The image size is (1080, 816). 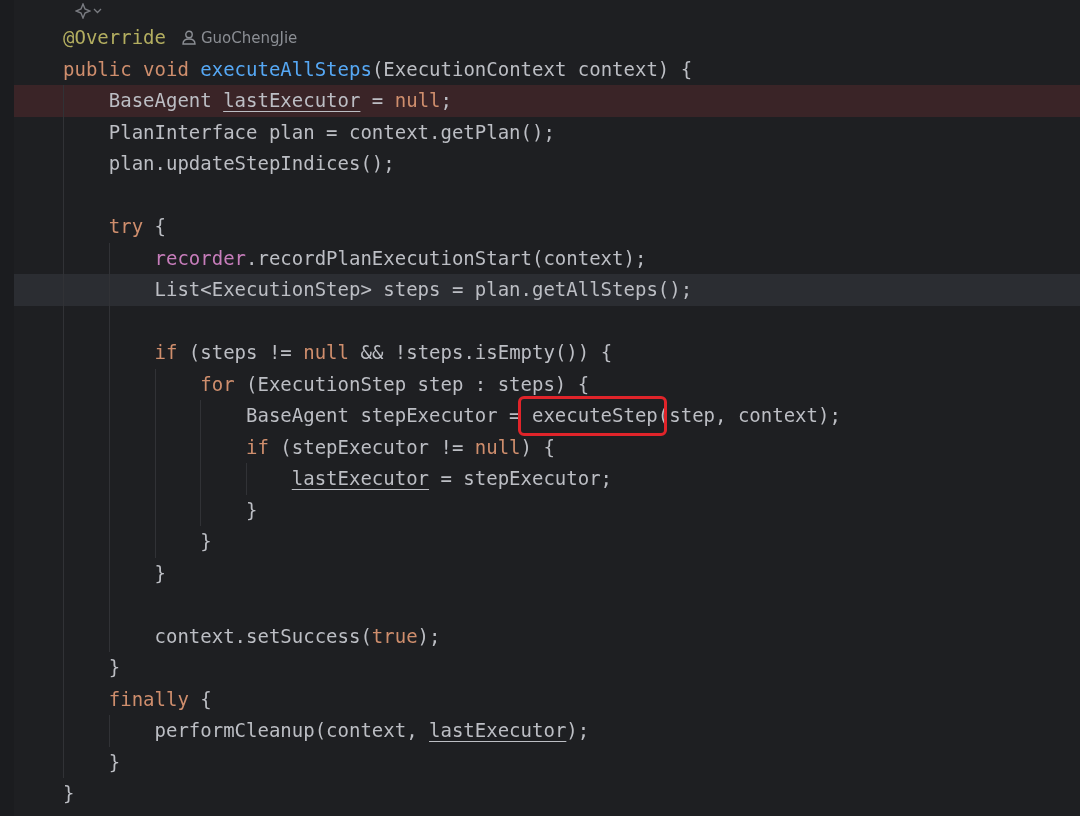 I want to click on person-icon, so click(x=188, y=38).